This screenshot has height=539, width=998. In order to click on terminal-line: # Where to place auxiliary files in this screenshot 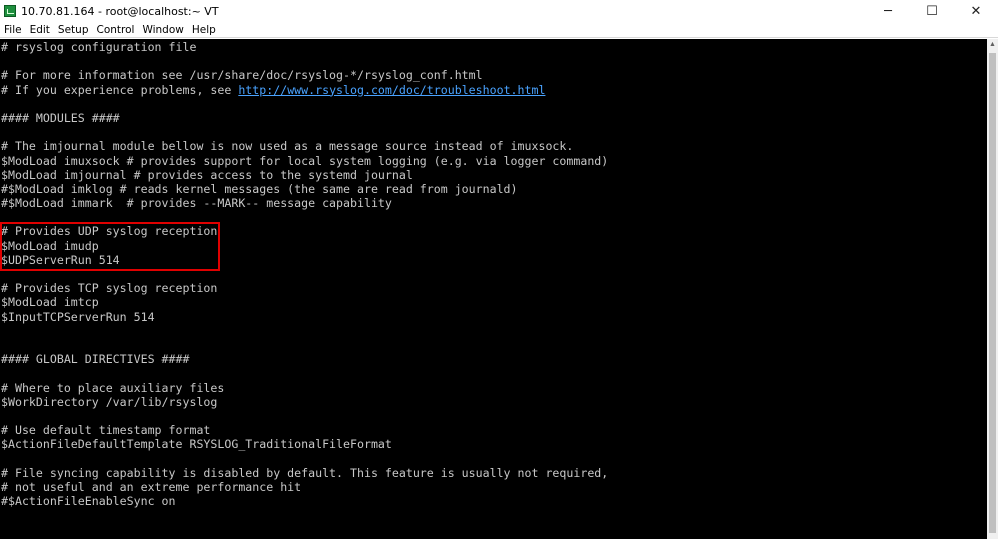, I will do `click(304, 388)`.